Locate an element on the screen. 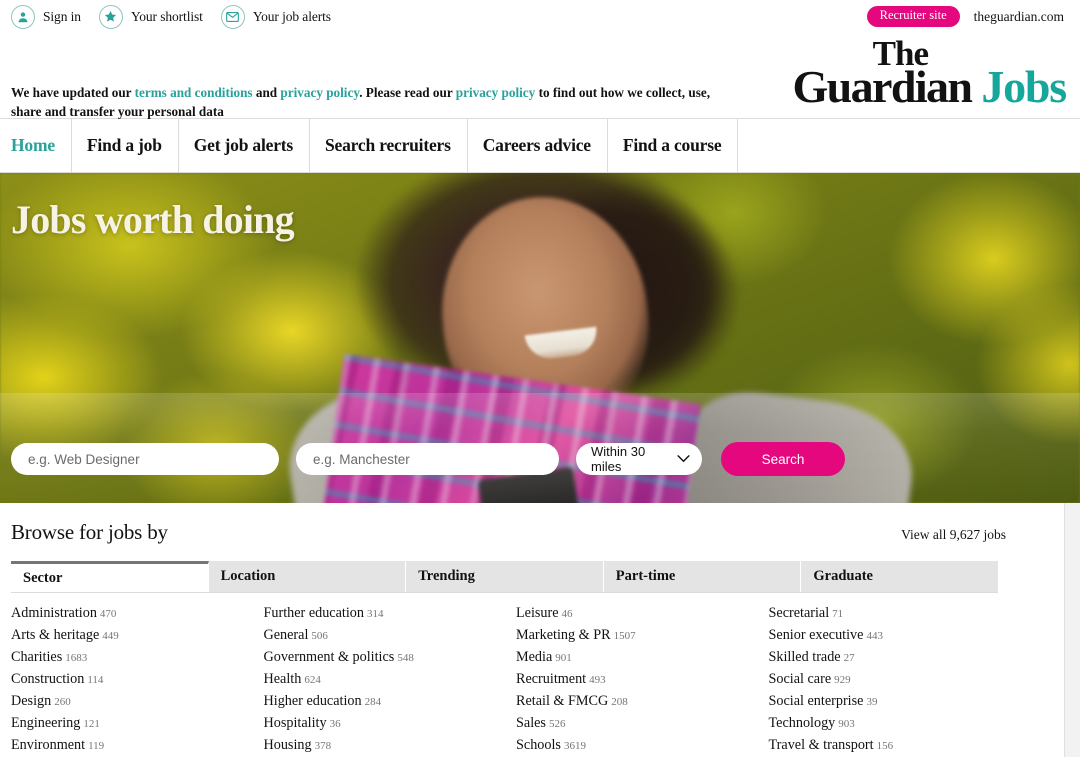 The height and width of the screenshot is (757, 1080). category-link: General 506 is located at coordinates (387, 636).